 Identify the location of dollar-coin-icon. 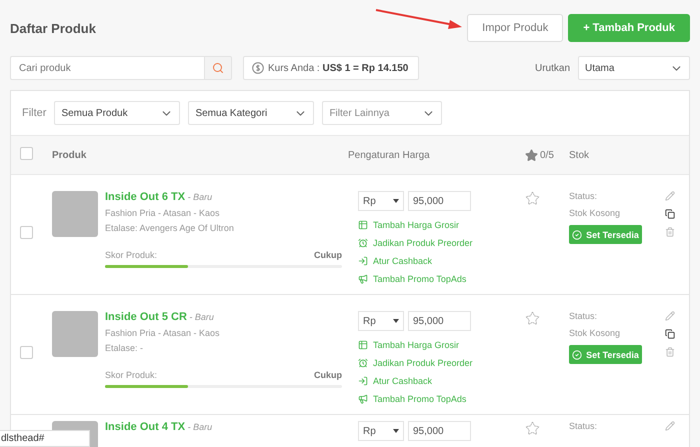
(258, 68).